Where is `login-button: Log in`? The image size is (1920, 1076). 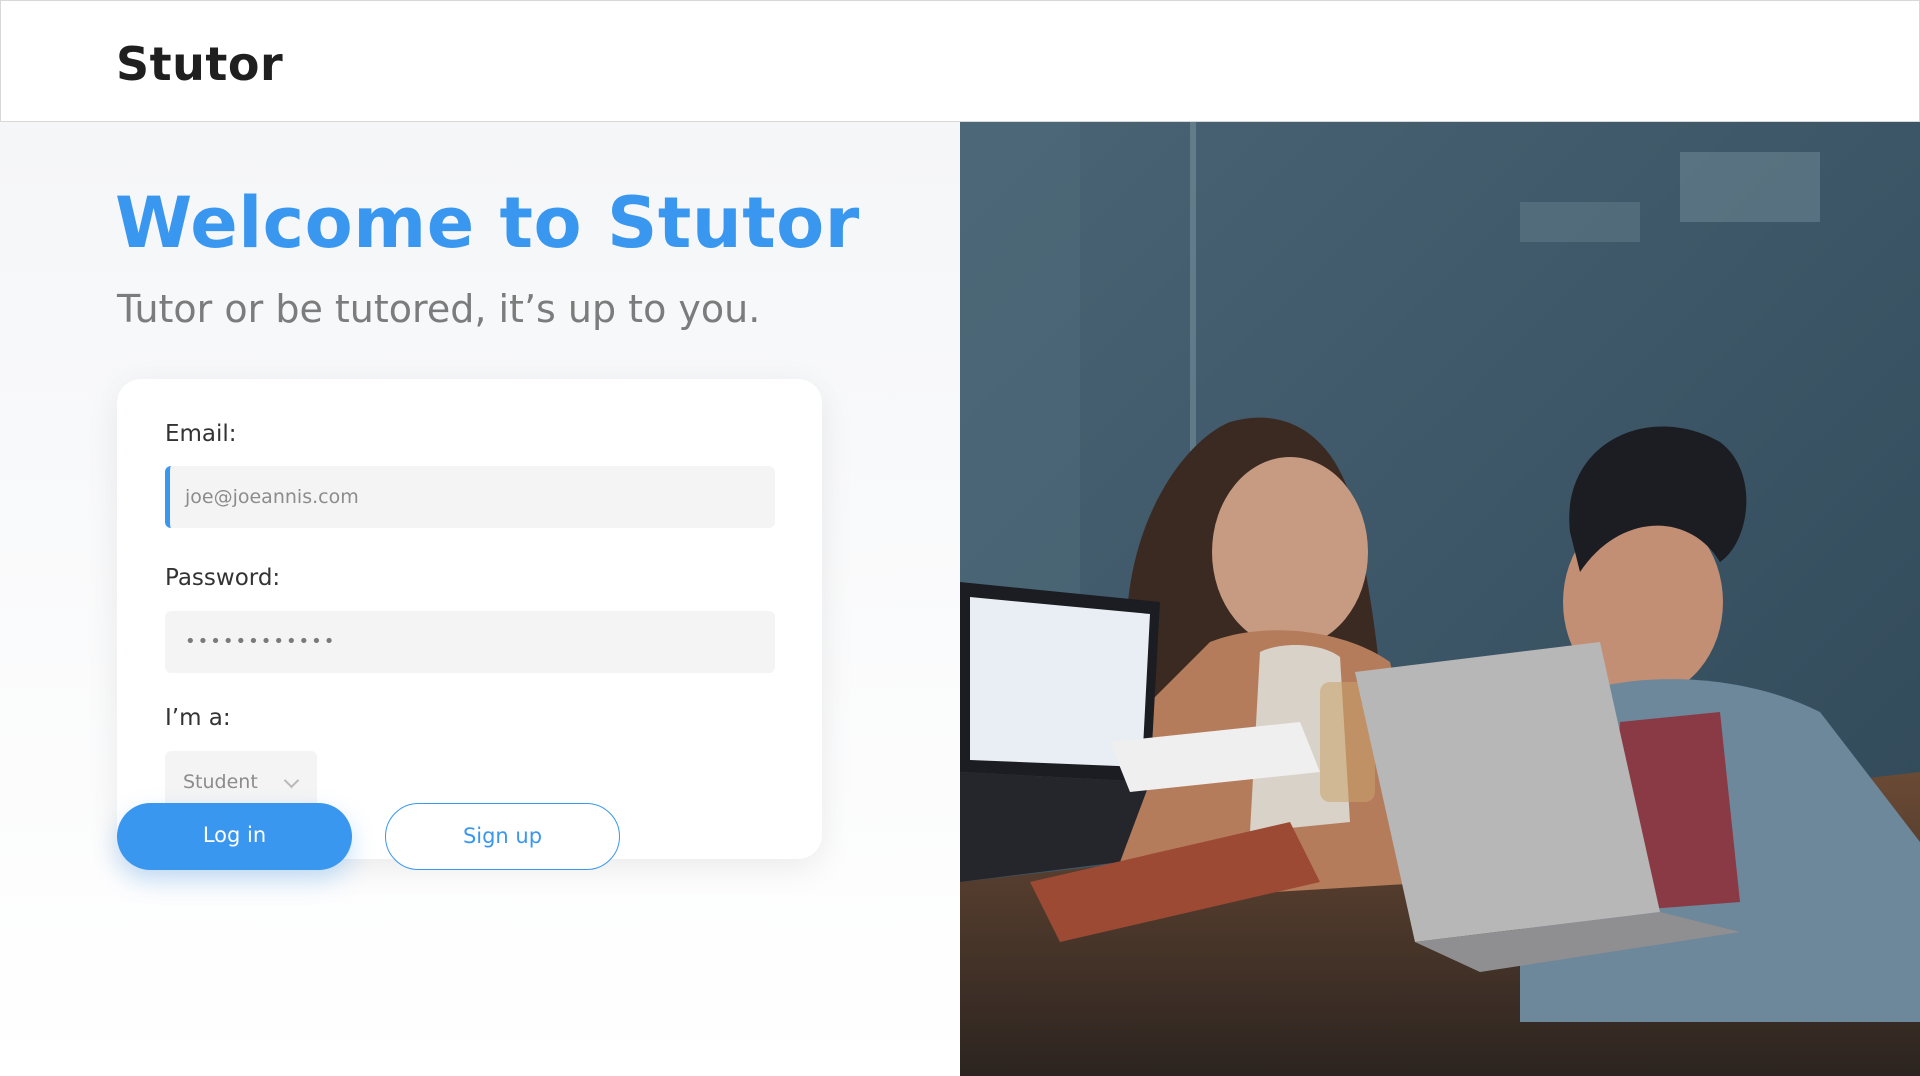
login-button: Log in is located at coordinates (234, 836).